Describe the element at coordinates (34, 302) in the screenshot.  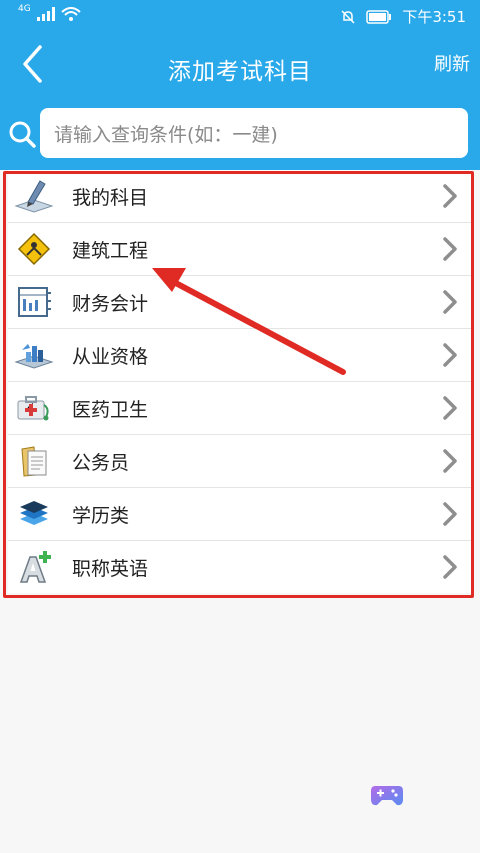
I see `ledger-icon` at that location.